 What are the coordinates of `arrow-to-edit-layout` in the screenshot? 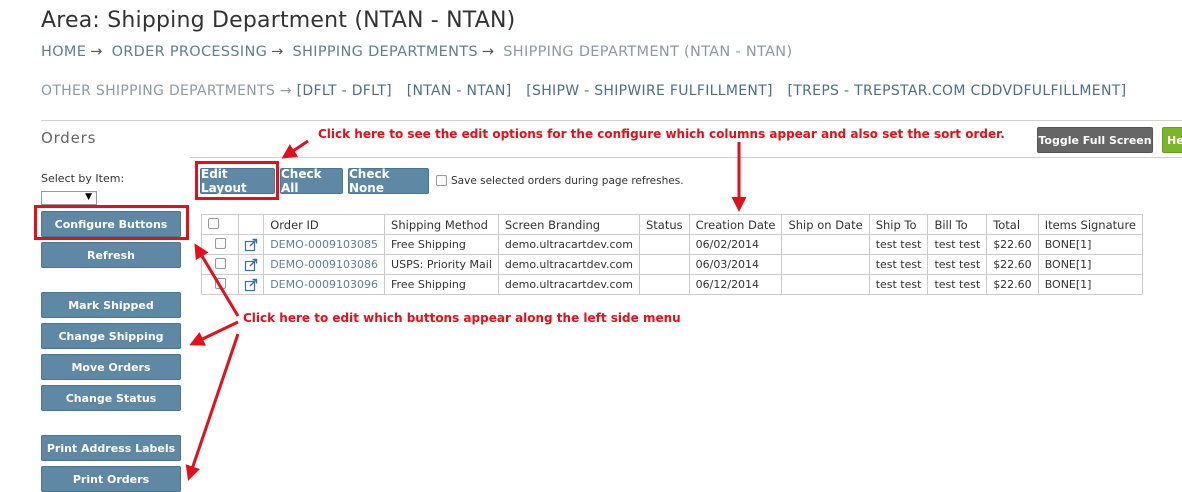 It's located at (295, 149).